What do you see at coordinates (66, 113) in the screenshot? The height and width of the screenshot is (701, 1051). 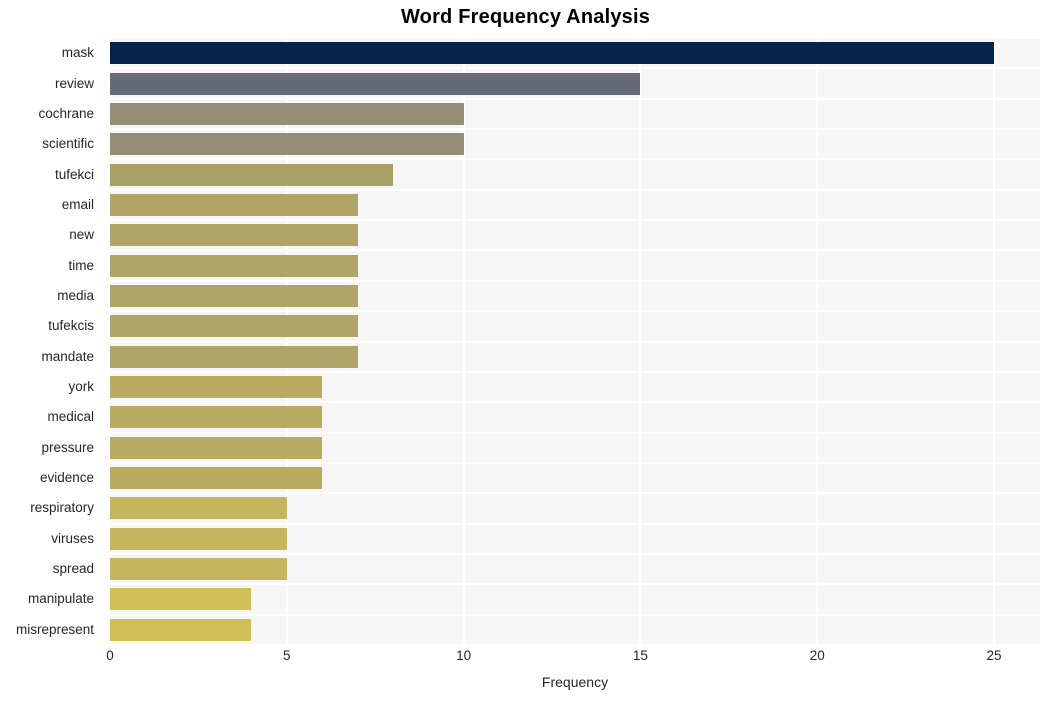 I see `y-axis-label-cochrane: cochrane` at bounding box center [66, 113].